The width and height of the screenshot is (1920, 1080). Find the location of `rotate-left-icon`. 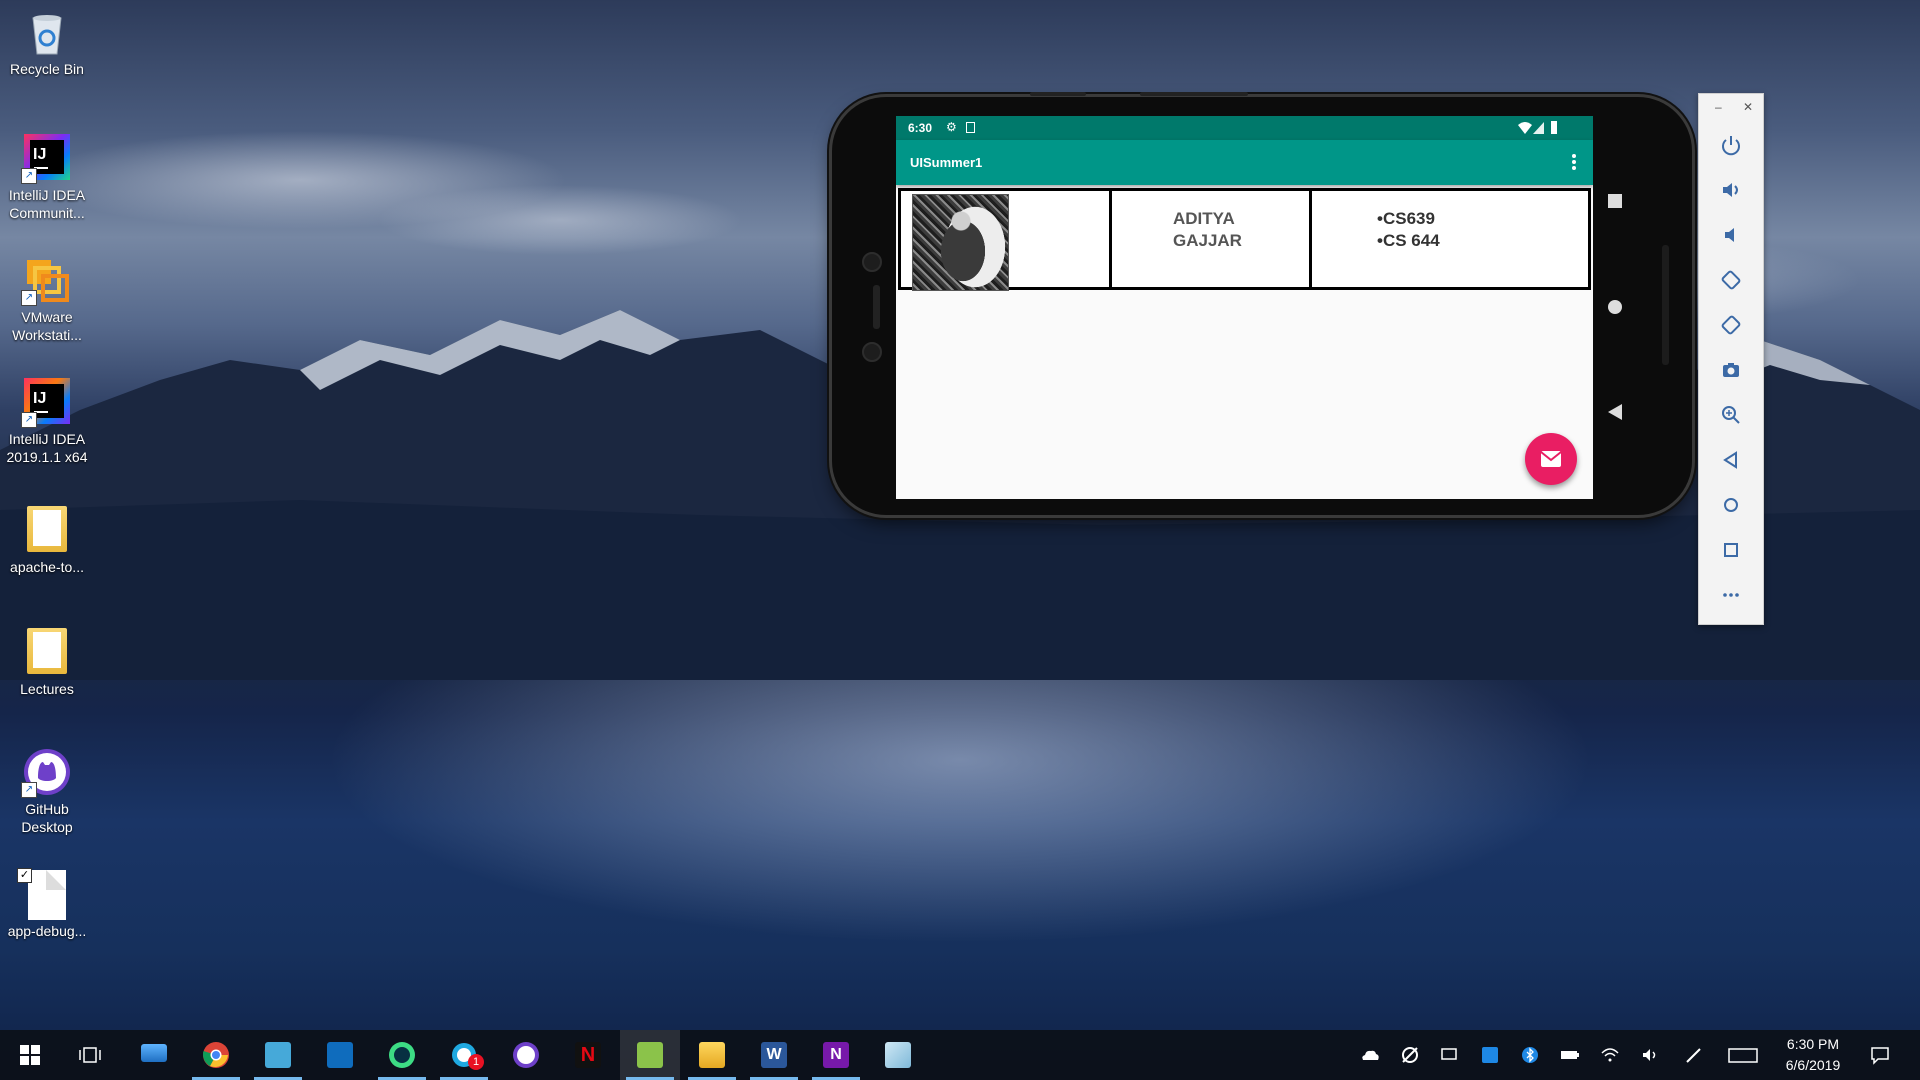

rotate-left-icon is located at coordinates (1731, 280).